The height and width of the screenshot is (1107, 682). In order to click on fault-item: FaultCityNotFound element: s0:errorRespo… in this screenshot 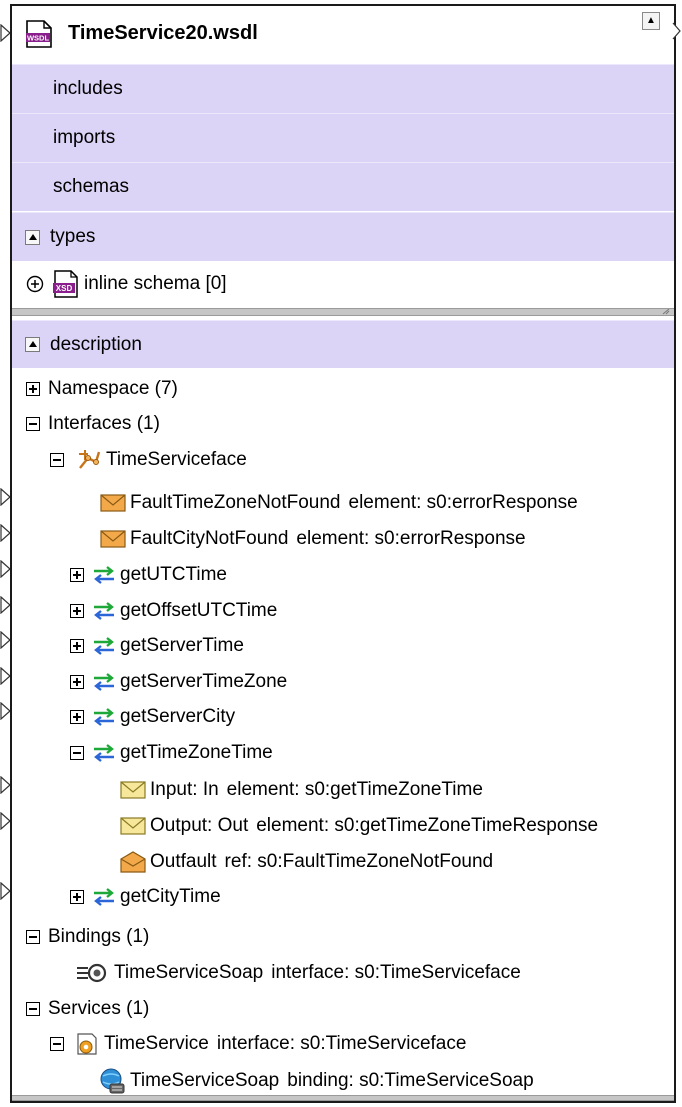, I will do `click(313, 539)`.